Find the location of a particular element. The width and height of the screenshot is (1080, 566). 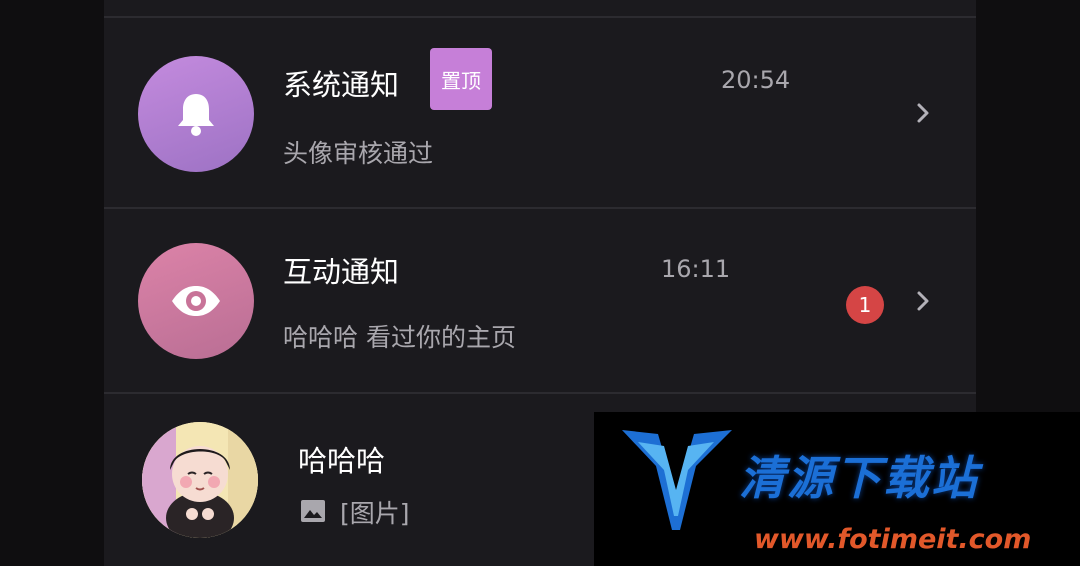

watermark-url: www.fotimeit.com is located at coordinates (893, 539).